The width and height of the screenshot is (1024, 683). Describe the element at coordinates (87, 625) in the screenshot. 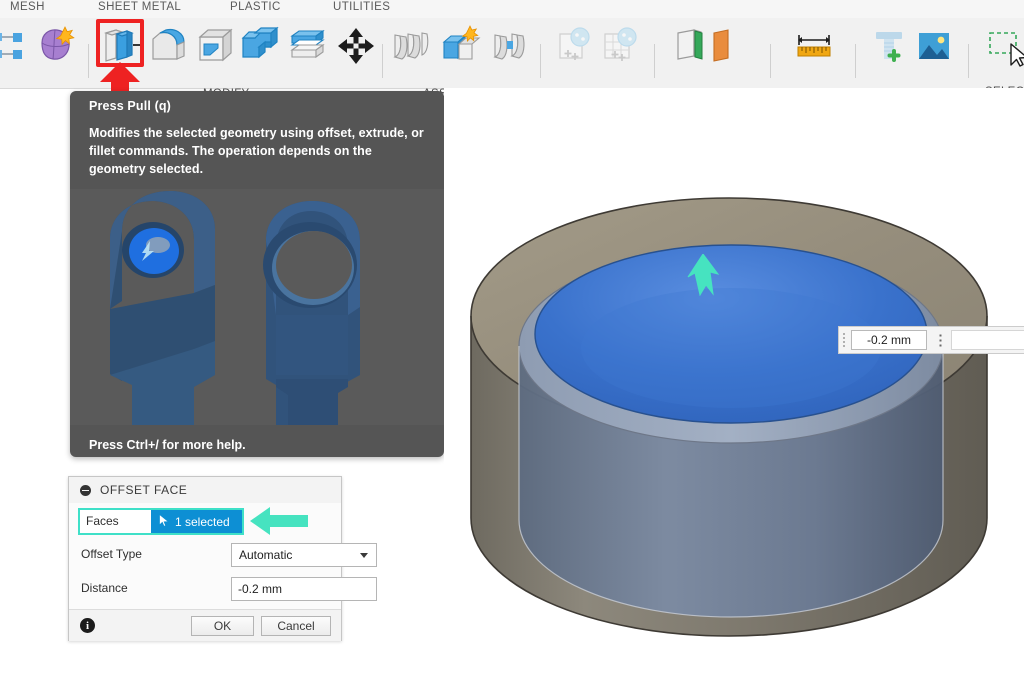

I see `info-icon: i` at that location.